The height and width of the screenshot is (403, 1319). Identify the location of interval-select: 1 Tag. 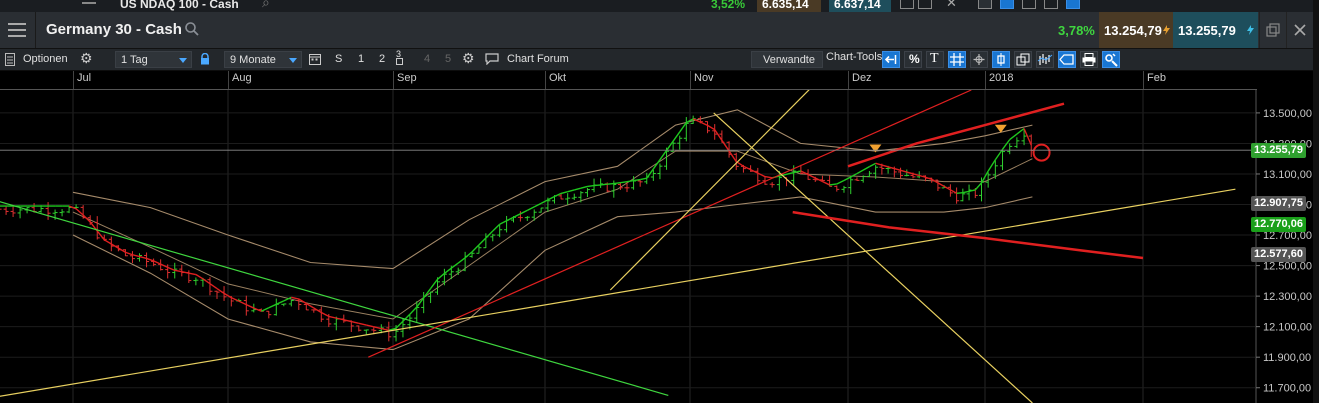
(153, 59).